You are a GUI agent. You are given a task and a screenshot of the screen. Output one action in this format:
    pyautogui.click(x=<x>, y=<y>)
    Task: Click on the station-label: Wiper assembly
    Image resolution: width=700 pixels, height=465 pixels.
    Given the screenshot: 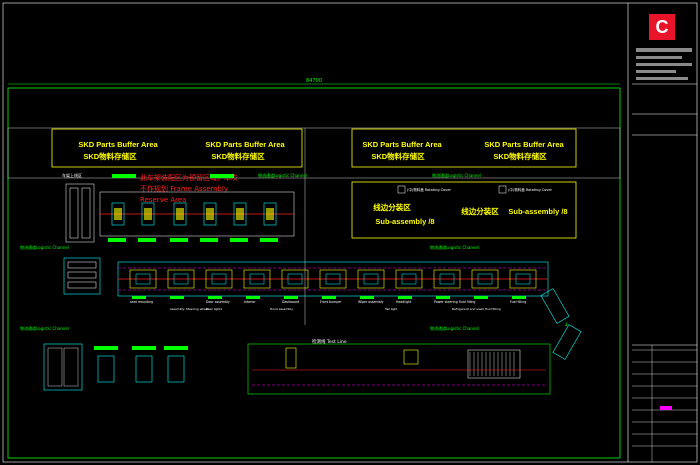 What is the action you would take?
    pyautogui.click(x=371, y=302)
    